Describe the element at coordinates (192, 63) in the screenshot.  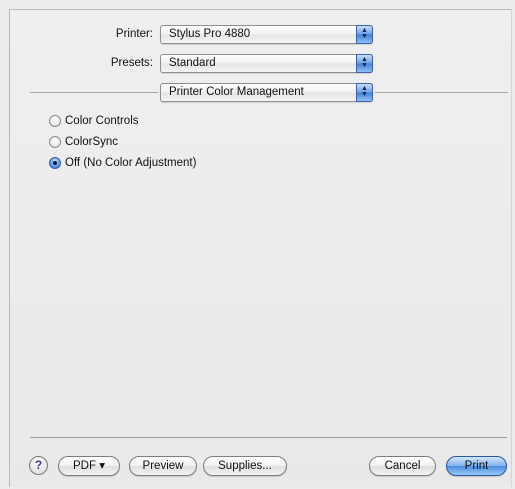
I see `presets-popup-value: Standard` at that location.